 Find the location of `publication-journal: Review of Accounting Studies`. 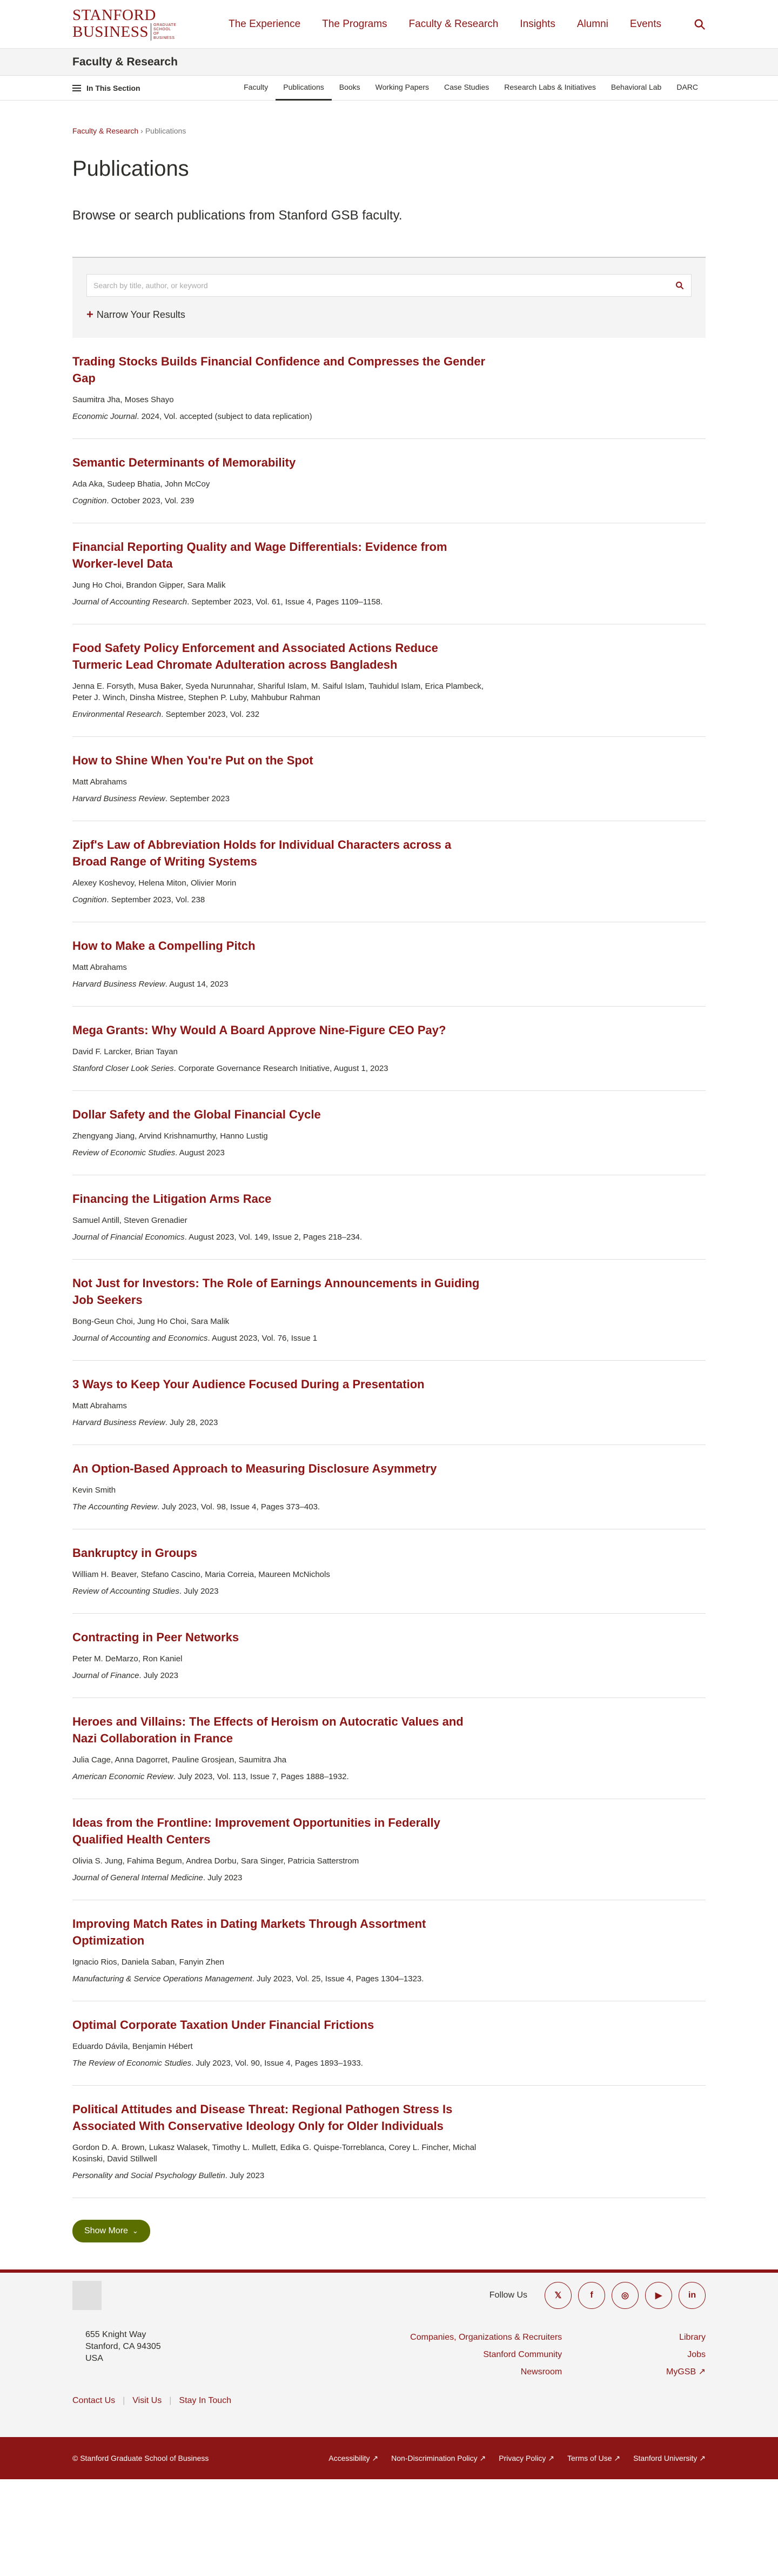

publication-journal: Review of Accounting Studies is located at coordinates (125, 1591).